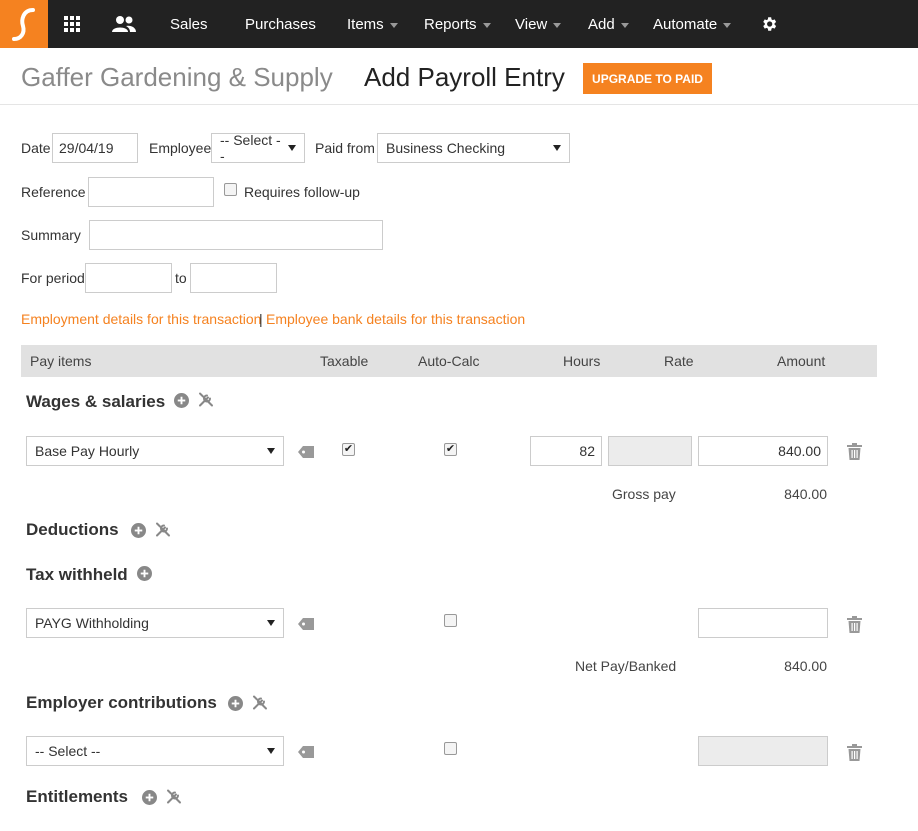 The width and height of the screenshot is (918, 831). I want to click on wages-taxable-checkbox: ✔, so click(348, 449).